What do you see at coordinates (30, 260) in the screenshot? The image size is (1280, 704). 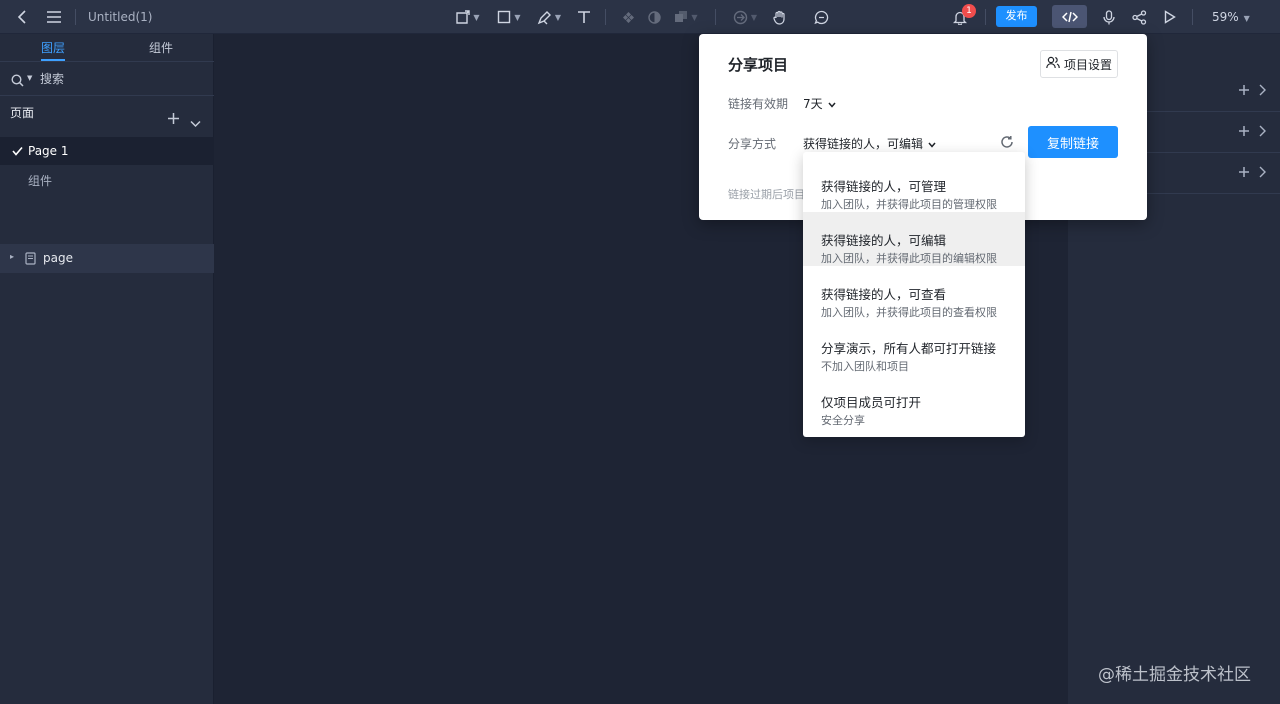 I see `page-frame-icon` at bounding box center [30, 260].